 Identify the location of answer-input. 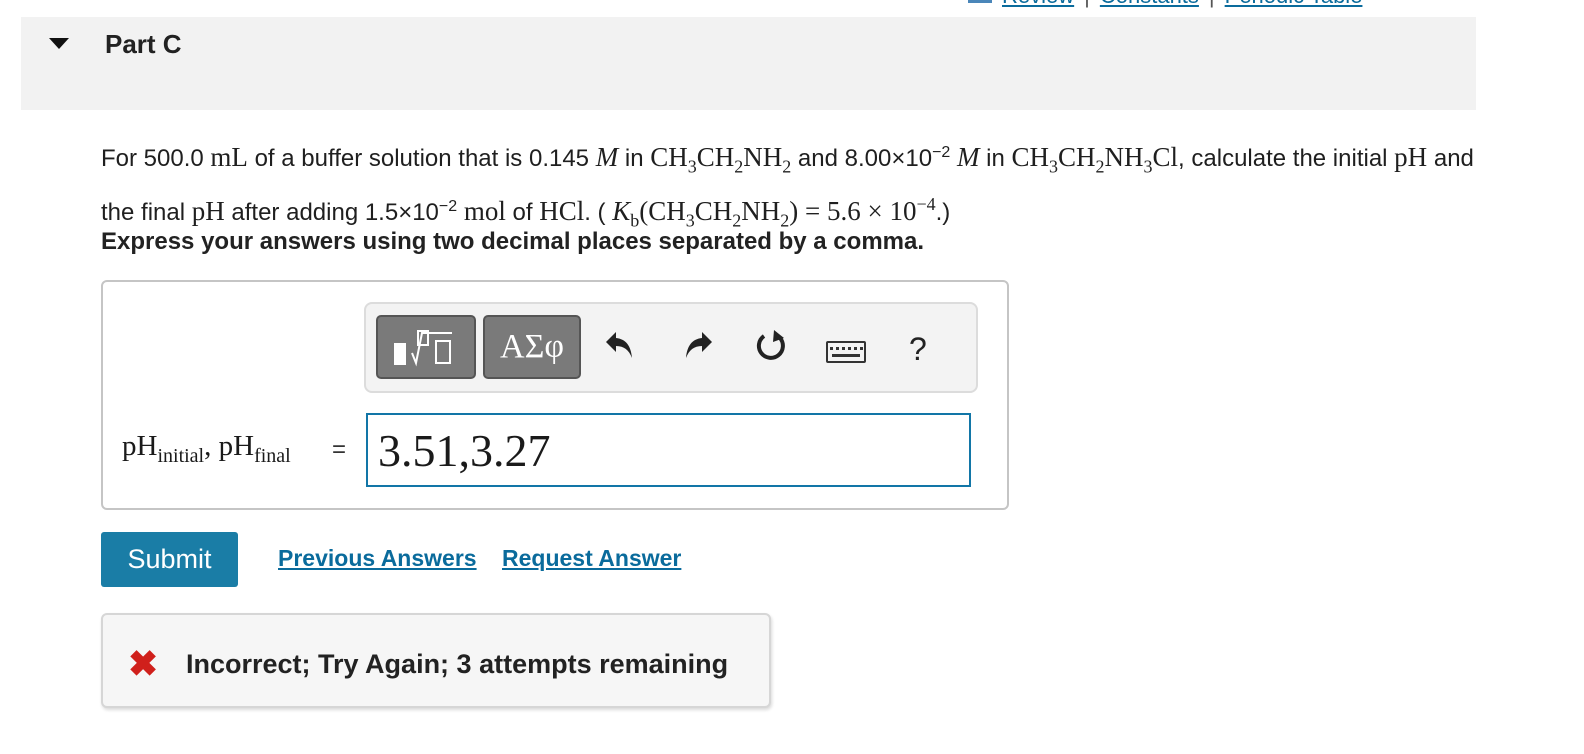
(668, 450).